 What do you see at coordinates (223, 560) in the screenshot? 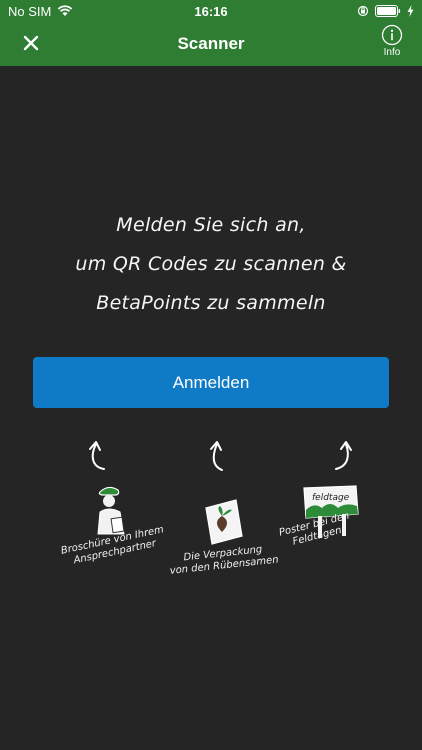
I see `source-caption-package: Die Verpackung von den Rübensamen` at bounding box center [223, 560].